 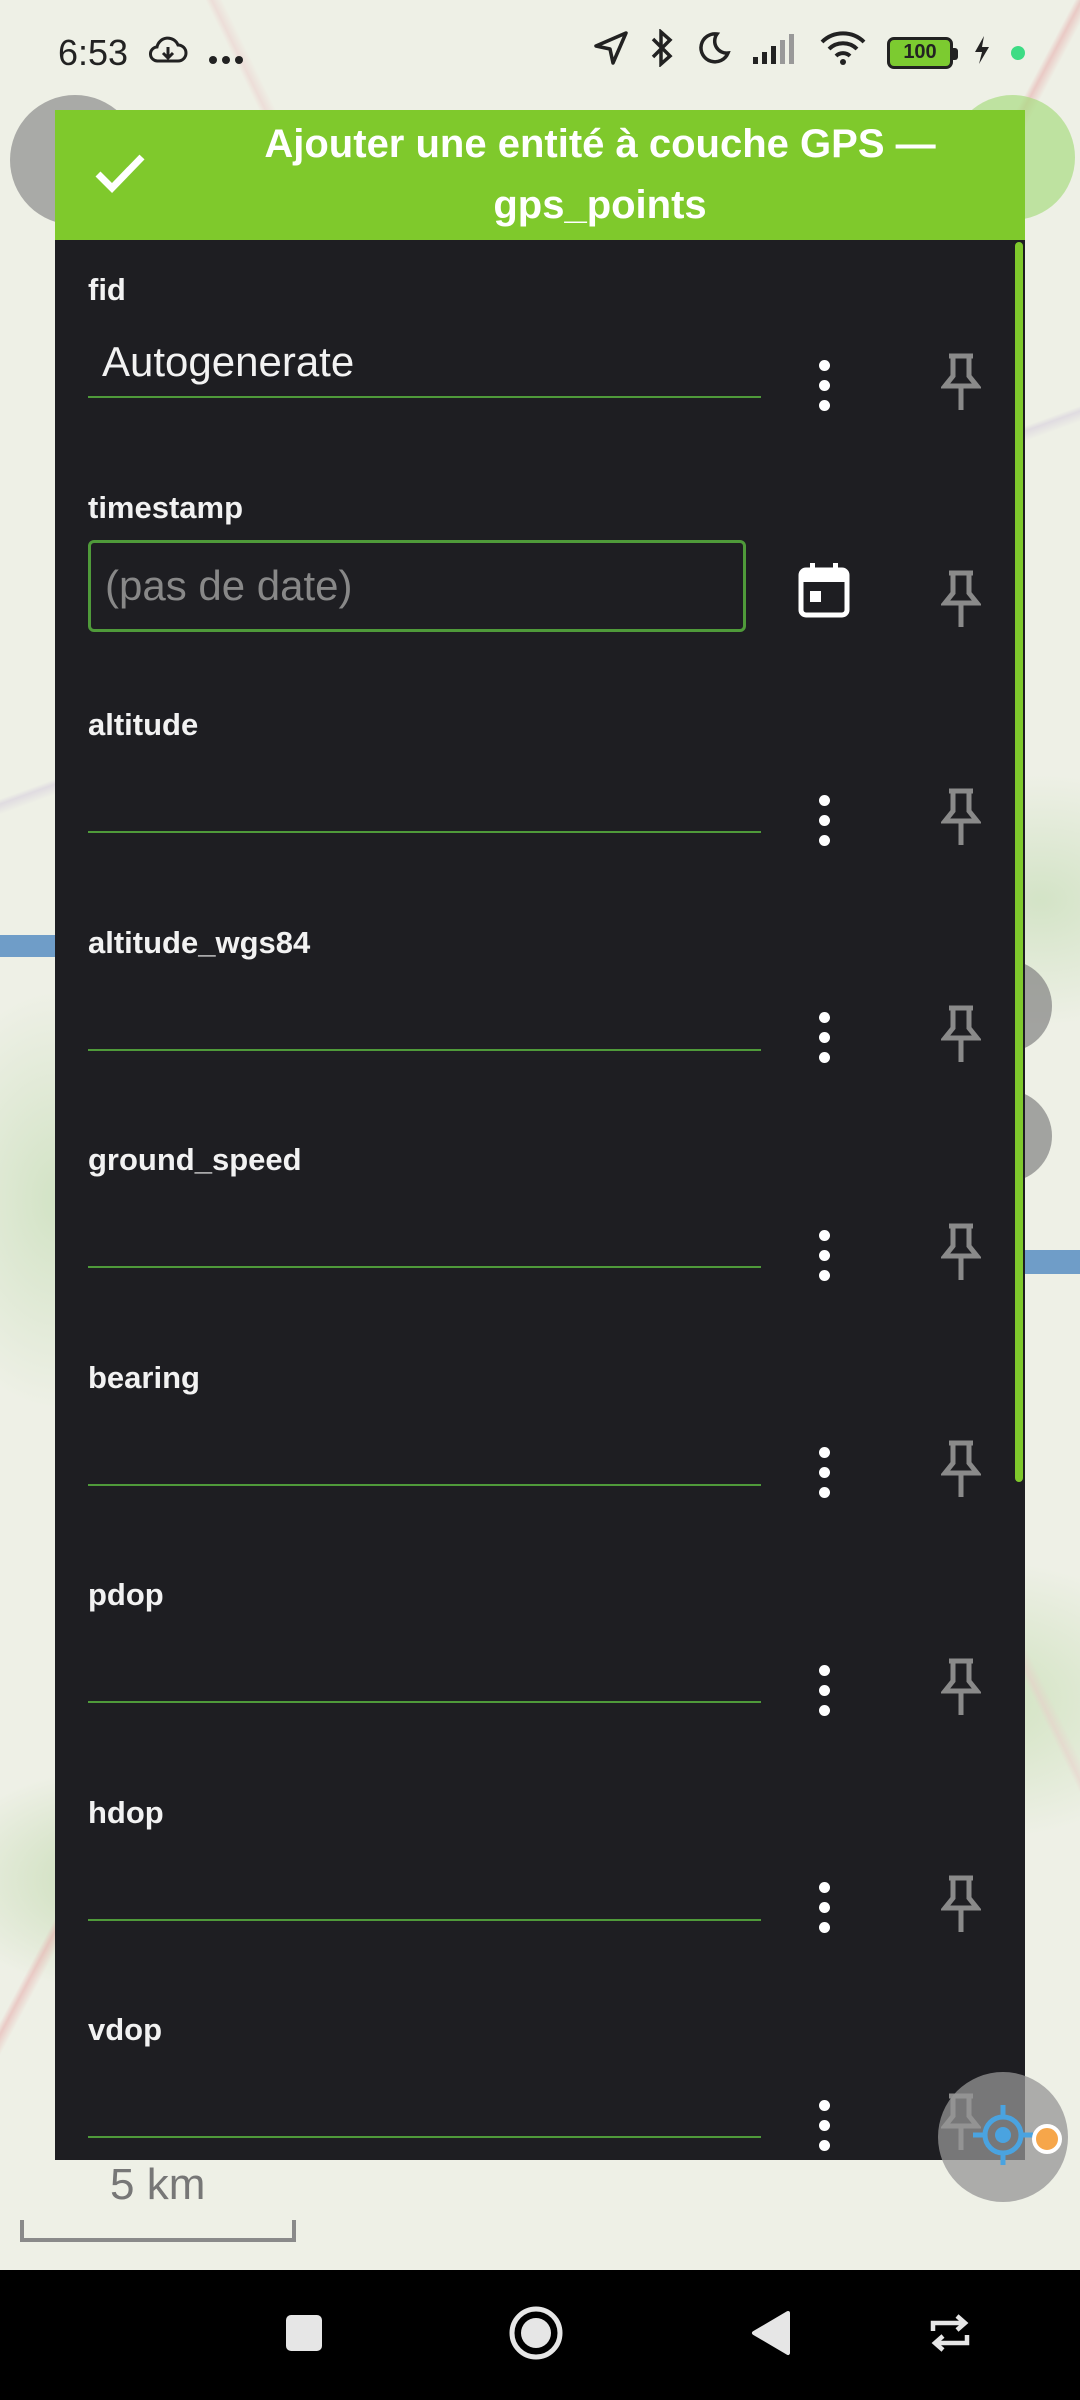 I want to click on field-label: altitude_wgs84, so click(x=199, y=942).